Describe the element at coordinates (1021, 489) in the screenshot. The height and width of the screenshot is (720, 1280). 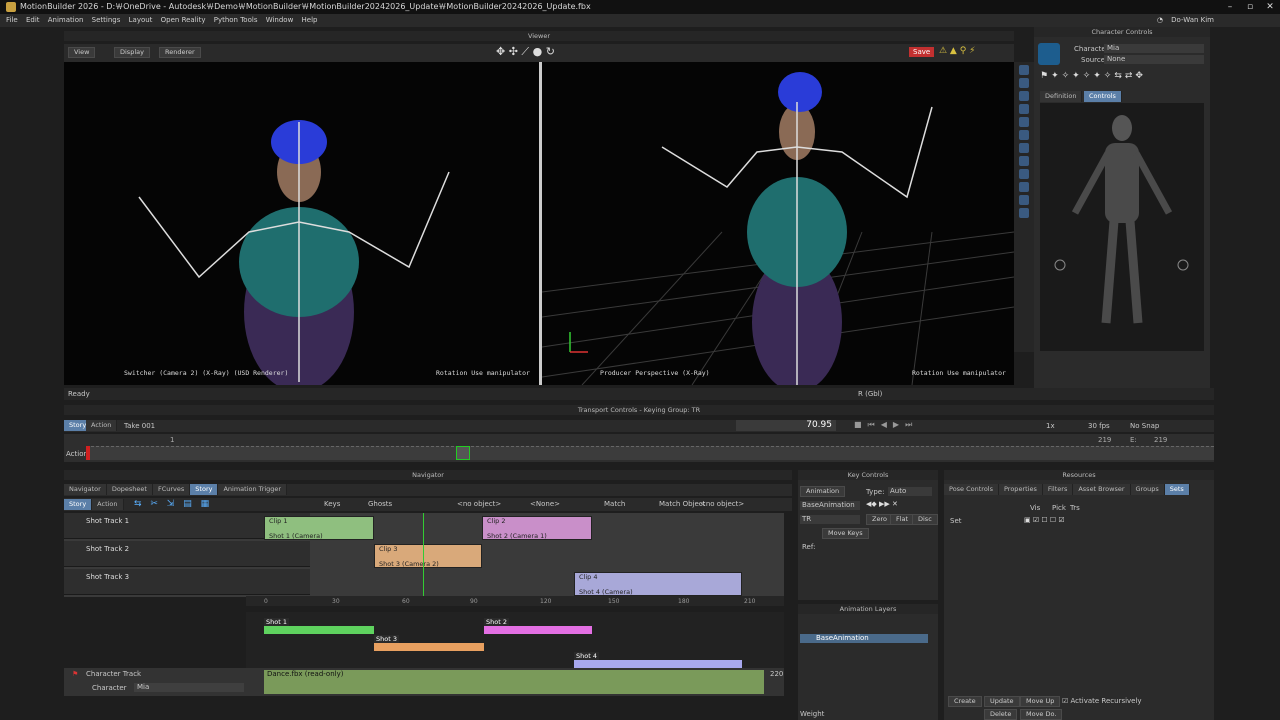
I see `tab-properties: Properties` at that location.